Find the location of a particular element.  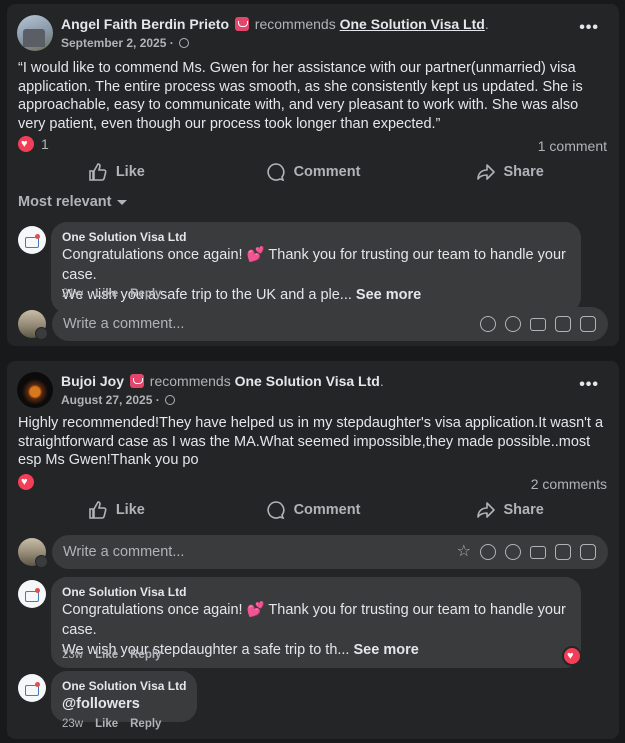

composer-tools: ☆ is located at coordinates (526, 552).